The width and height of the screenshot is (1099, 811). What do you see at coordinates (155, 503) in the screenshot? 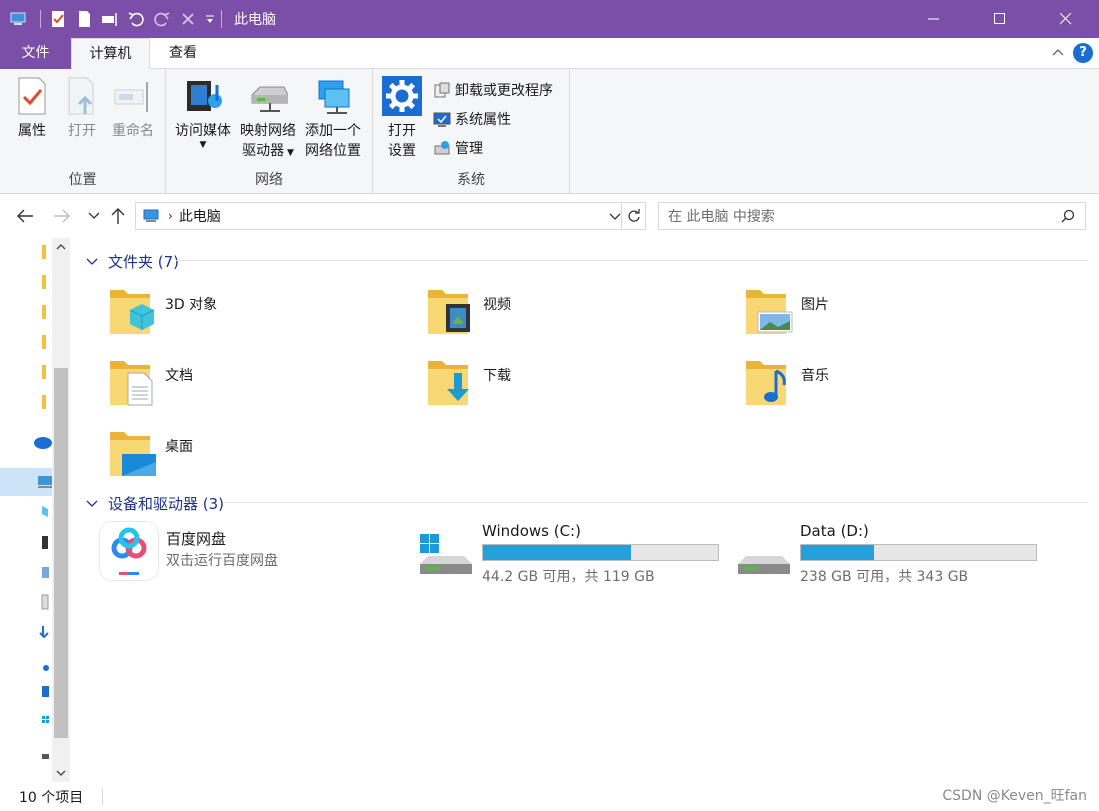
I see `devices-section-header: 设备和驱动器 (3)` at bounding box center [155, 503].